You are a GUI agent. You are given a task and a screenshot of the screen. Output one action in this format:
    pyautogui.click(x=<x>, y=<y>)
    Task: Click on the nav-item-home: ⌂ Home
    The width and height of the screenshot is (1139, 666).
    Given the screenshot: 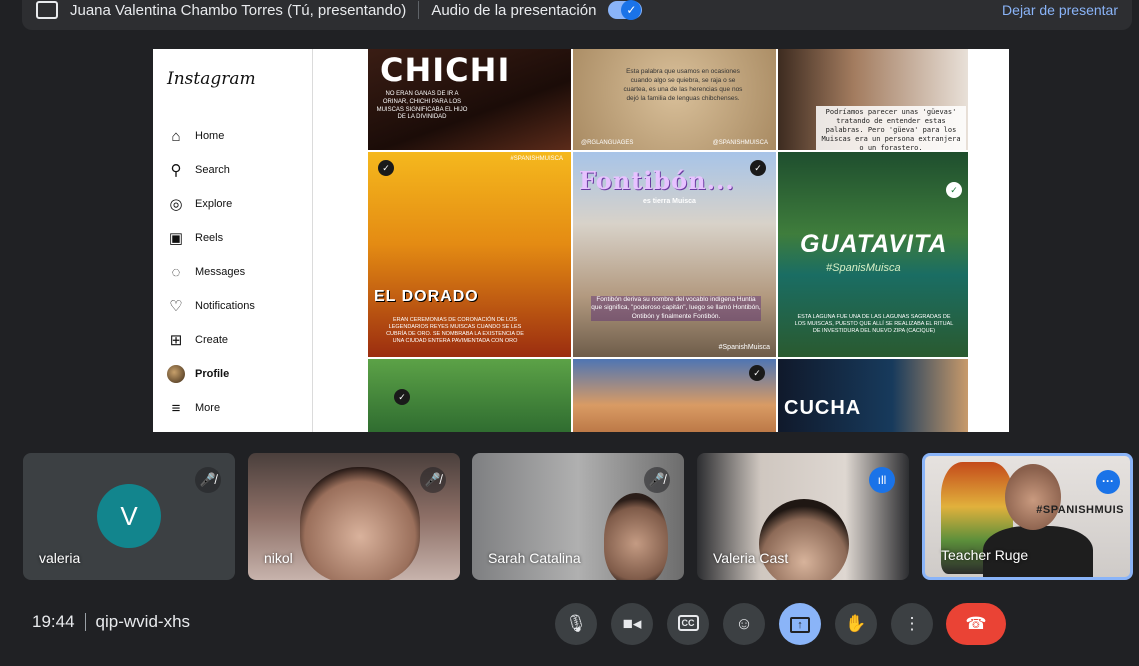 What is the action you would take?
    pyautogui.click(x=211, y=136)
    